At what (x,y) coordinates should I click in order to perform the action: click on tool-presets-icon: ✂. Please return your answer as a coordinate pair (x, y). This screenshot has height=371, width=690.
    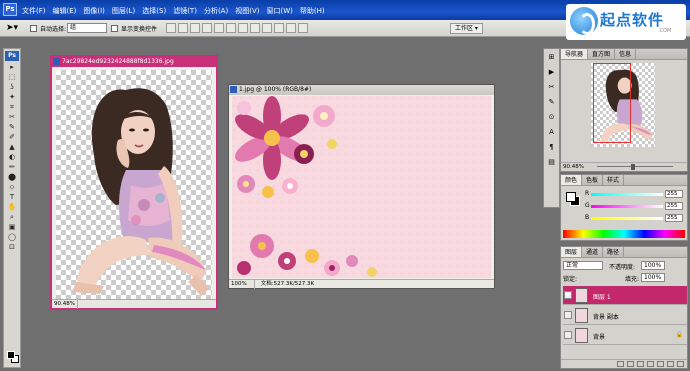
    Looking at the image, I should click on (552, 87).